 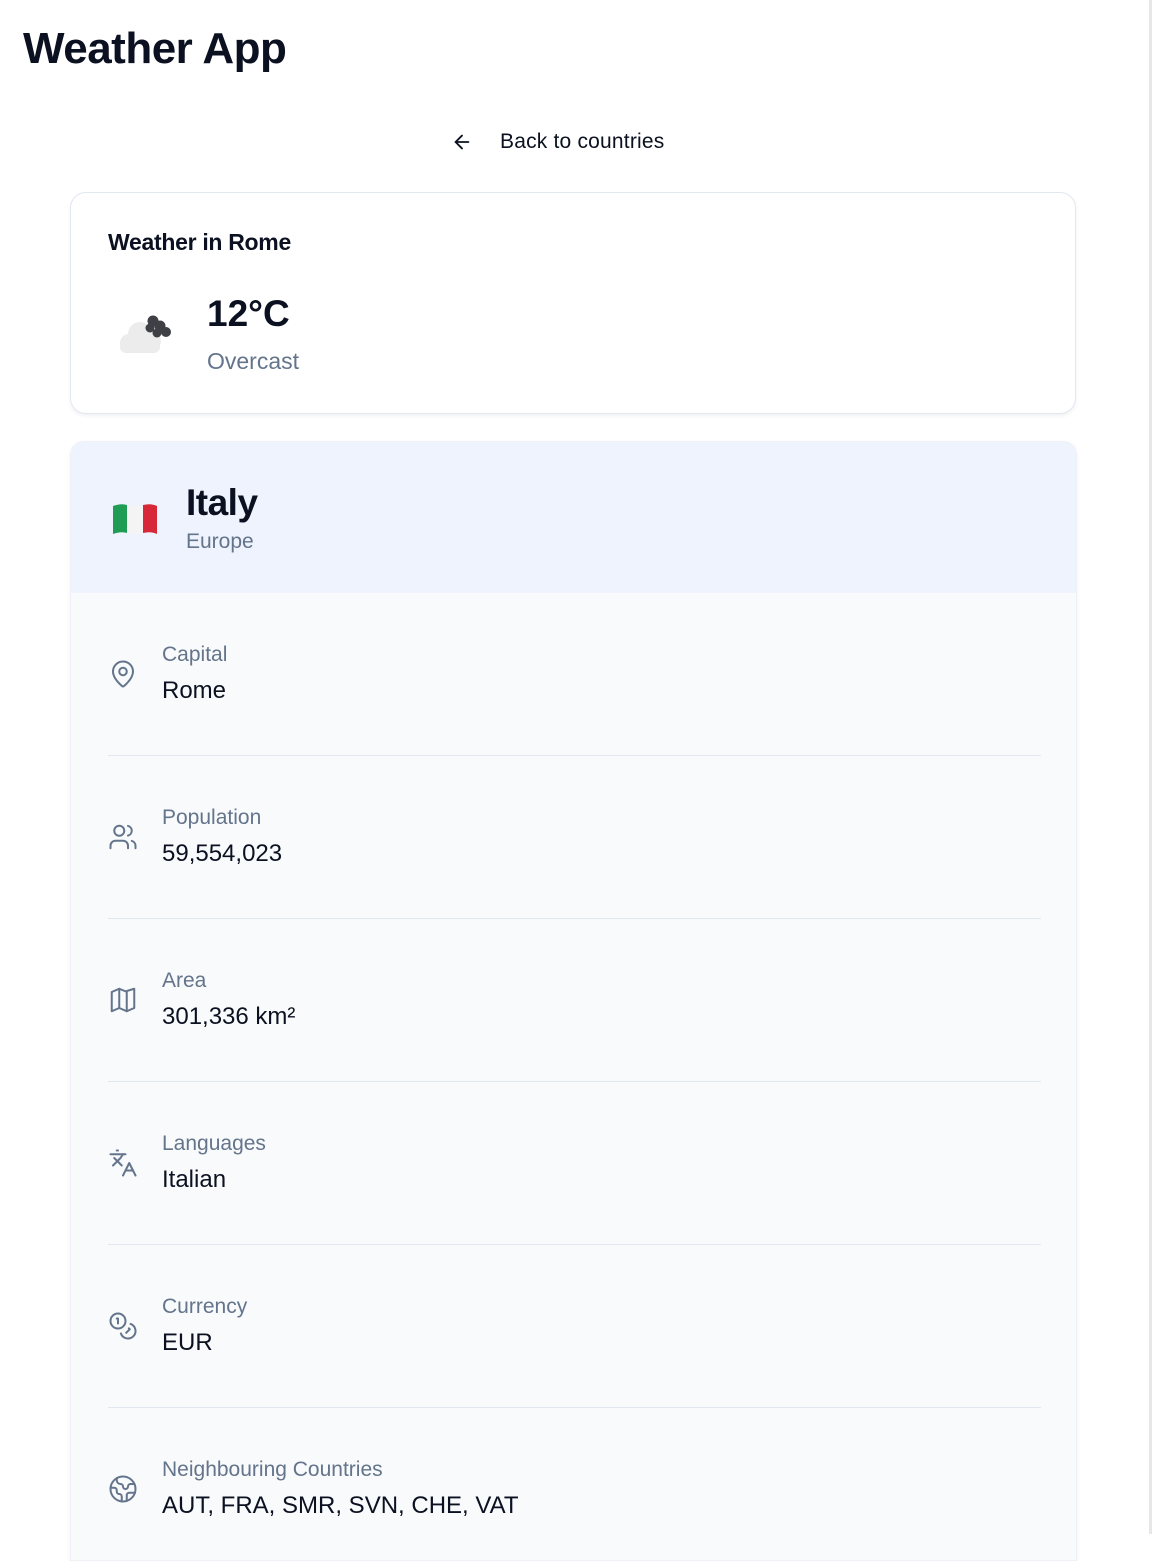 I want to click on back-to-countries-link: Back to countries, so click(x=557, y=142).